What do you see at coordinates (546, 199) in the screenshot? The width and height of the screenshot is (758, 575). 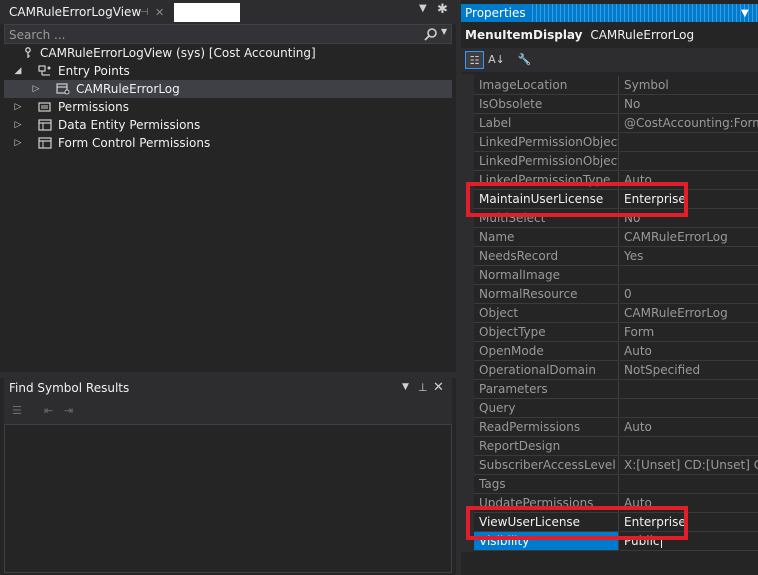 I see `property-name: MaintainUserLicense` at bounding box center [546, 199].